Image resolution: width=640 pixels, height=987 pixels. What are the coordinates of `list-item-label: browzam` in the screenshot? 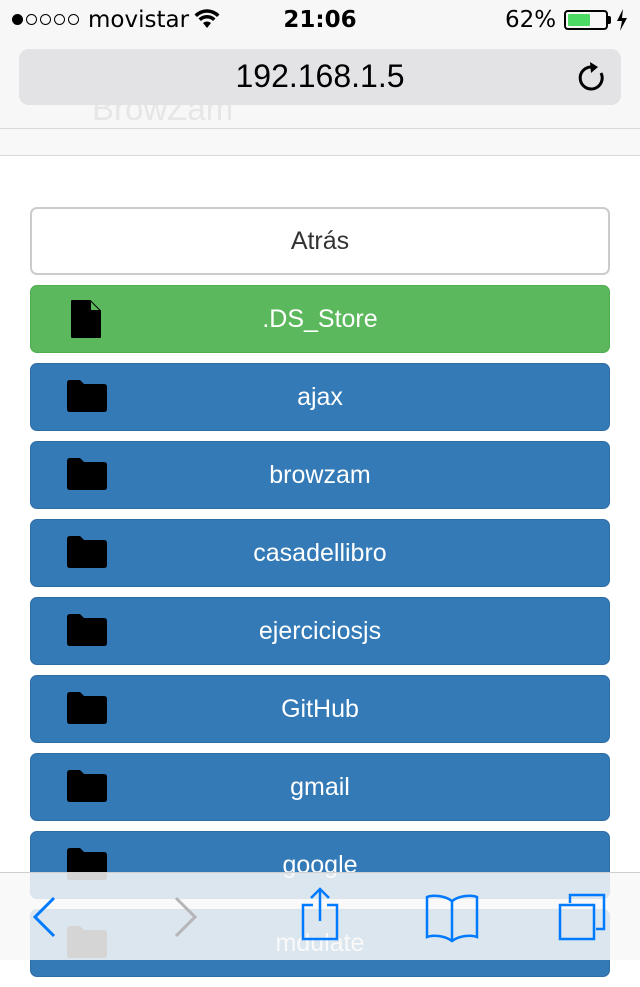 It's located at (320, 474).